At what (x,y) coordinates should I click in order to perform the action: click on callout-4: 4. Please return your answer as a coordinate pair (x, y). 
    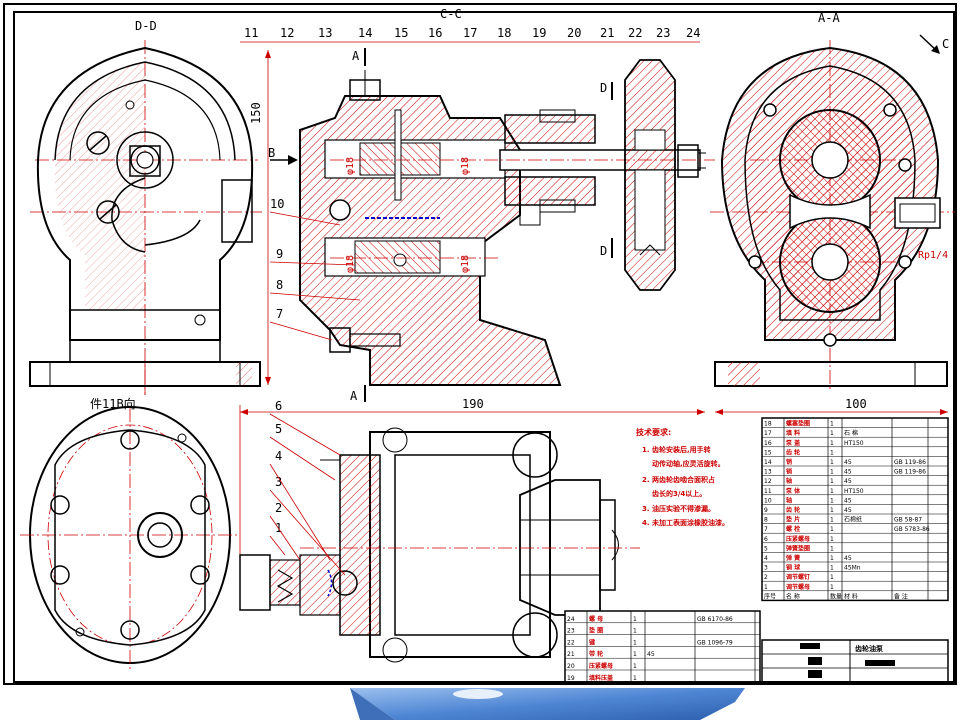
    Looking at the image, I should click on (278, 456).